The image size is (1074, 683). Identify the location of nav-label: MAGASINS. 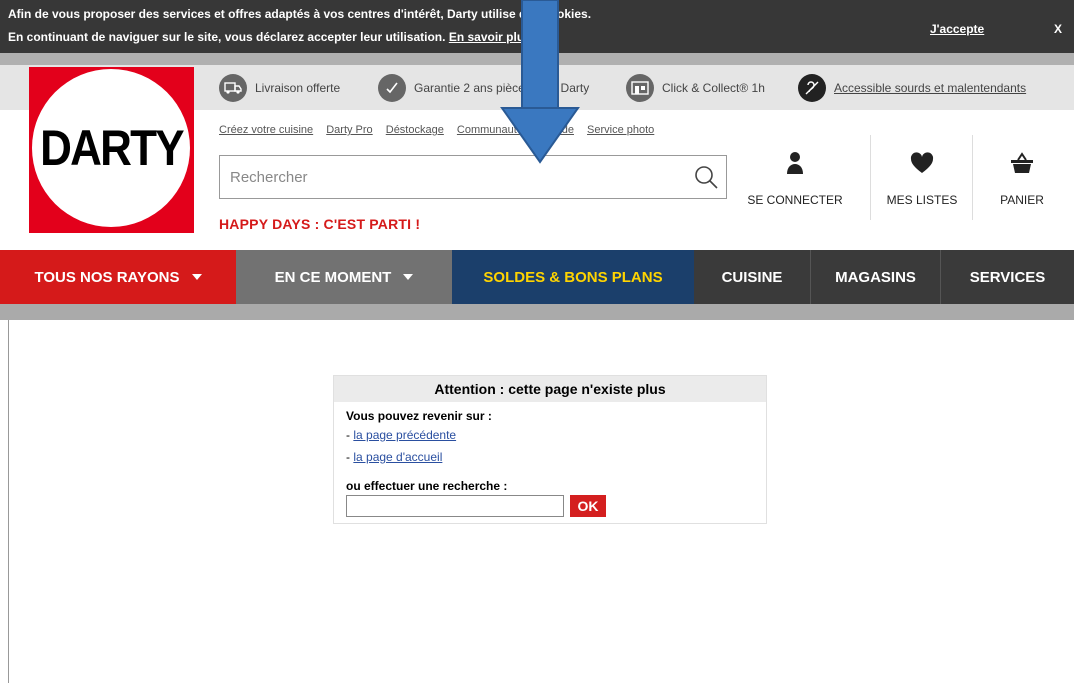
(875, 277).